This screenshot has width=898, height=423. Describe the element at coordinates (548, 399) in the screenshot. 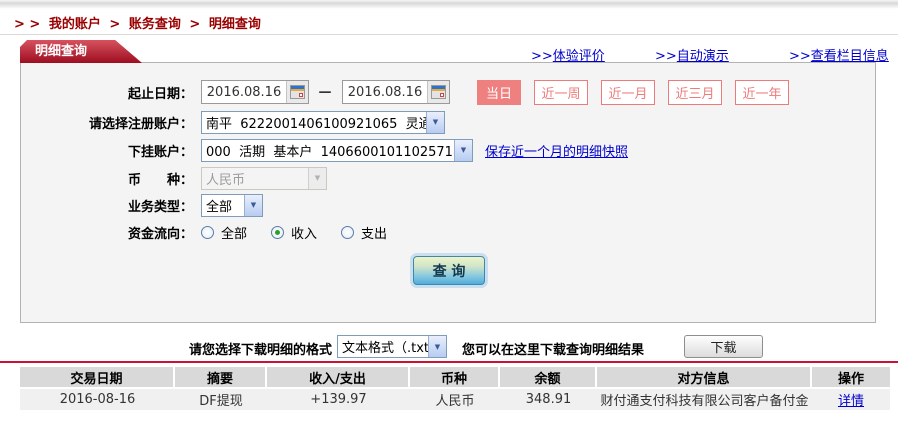

I see `cell-balance: 348.91` at that location.